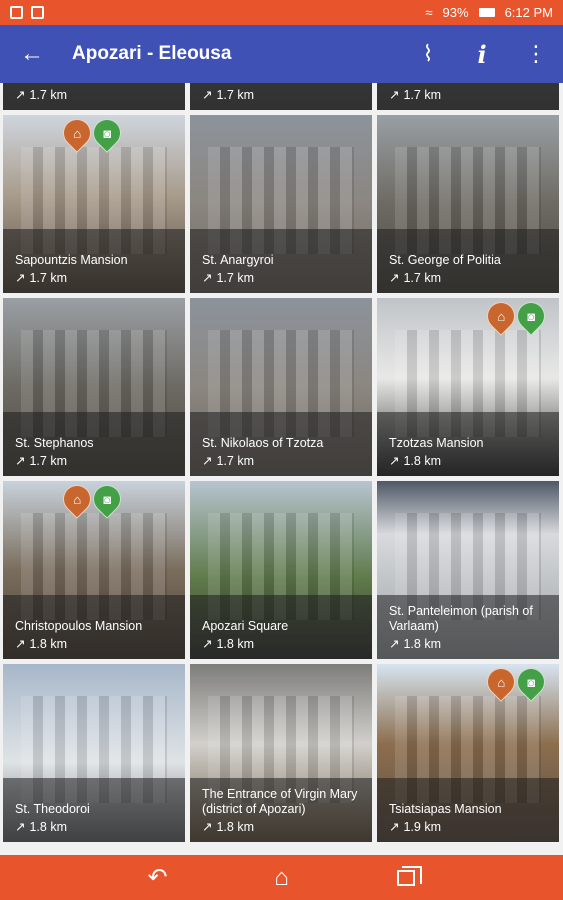 The height and width of the screenshot is (900, 563). What do you see at coordinates (245, 626) in the screenshot?
I see `poi-name: Apozari Square` at bounding box center [245, 626].